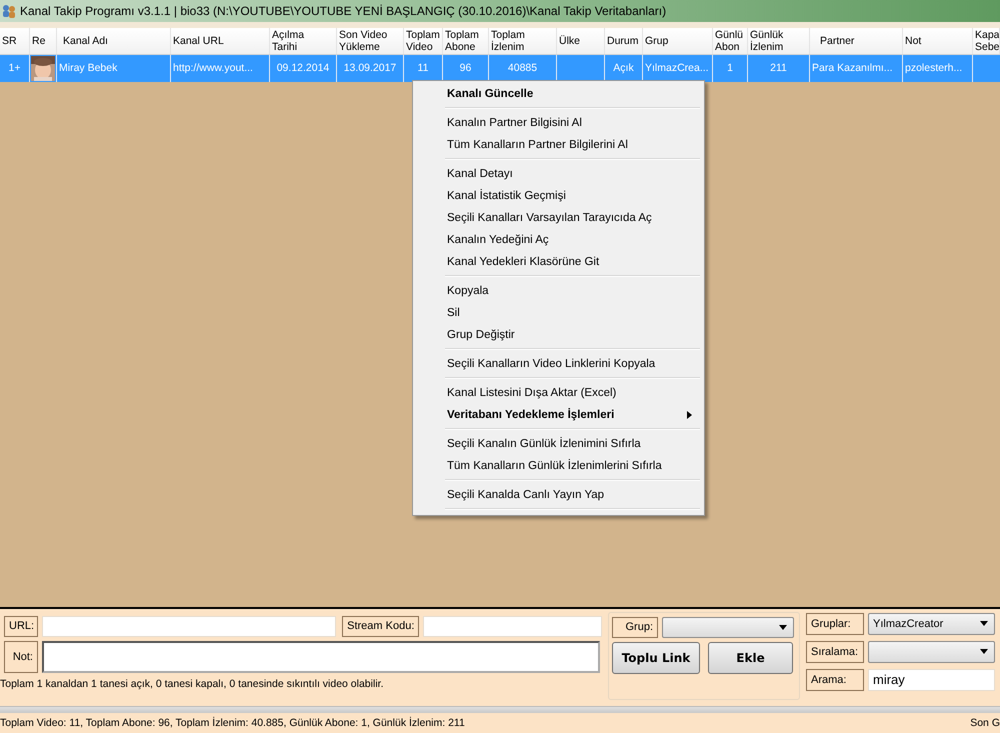  Describe the element at coordinates (779, 41) in the screenshot. I see `column-header: Günlük İzlenim` at that location.